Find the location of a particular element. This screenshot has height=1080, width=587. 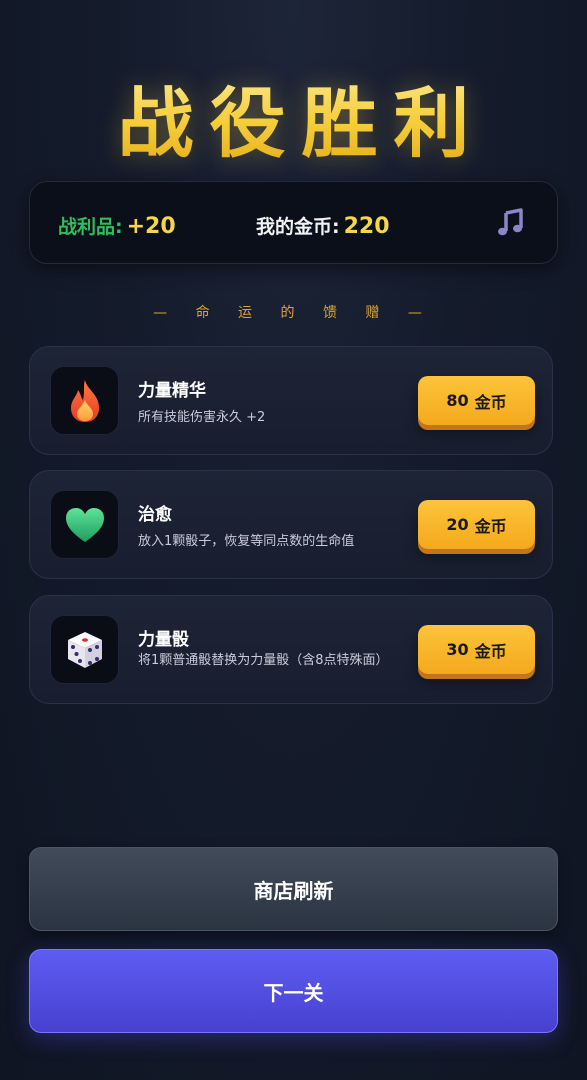

dice-icon is located at coordinates (84, 649).